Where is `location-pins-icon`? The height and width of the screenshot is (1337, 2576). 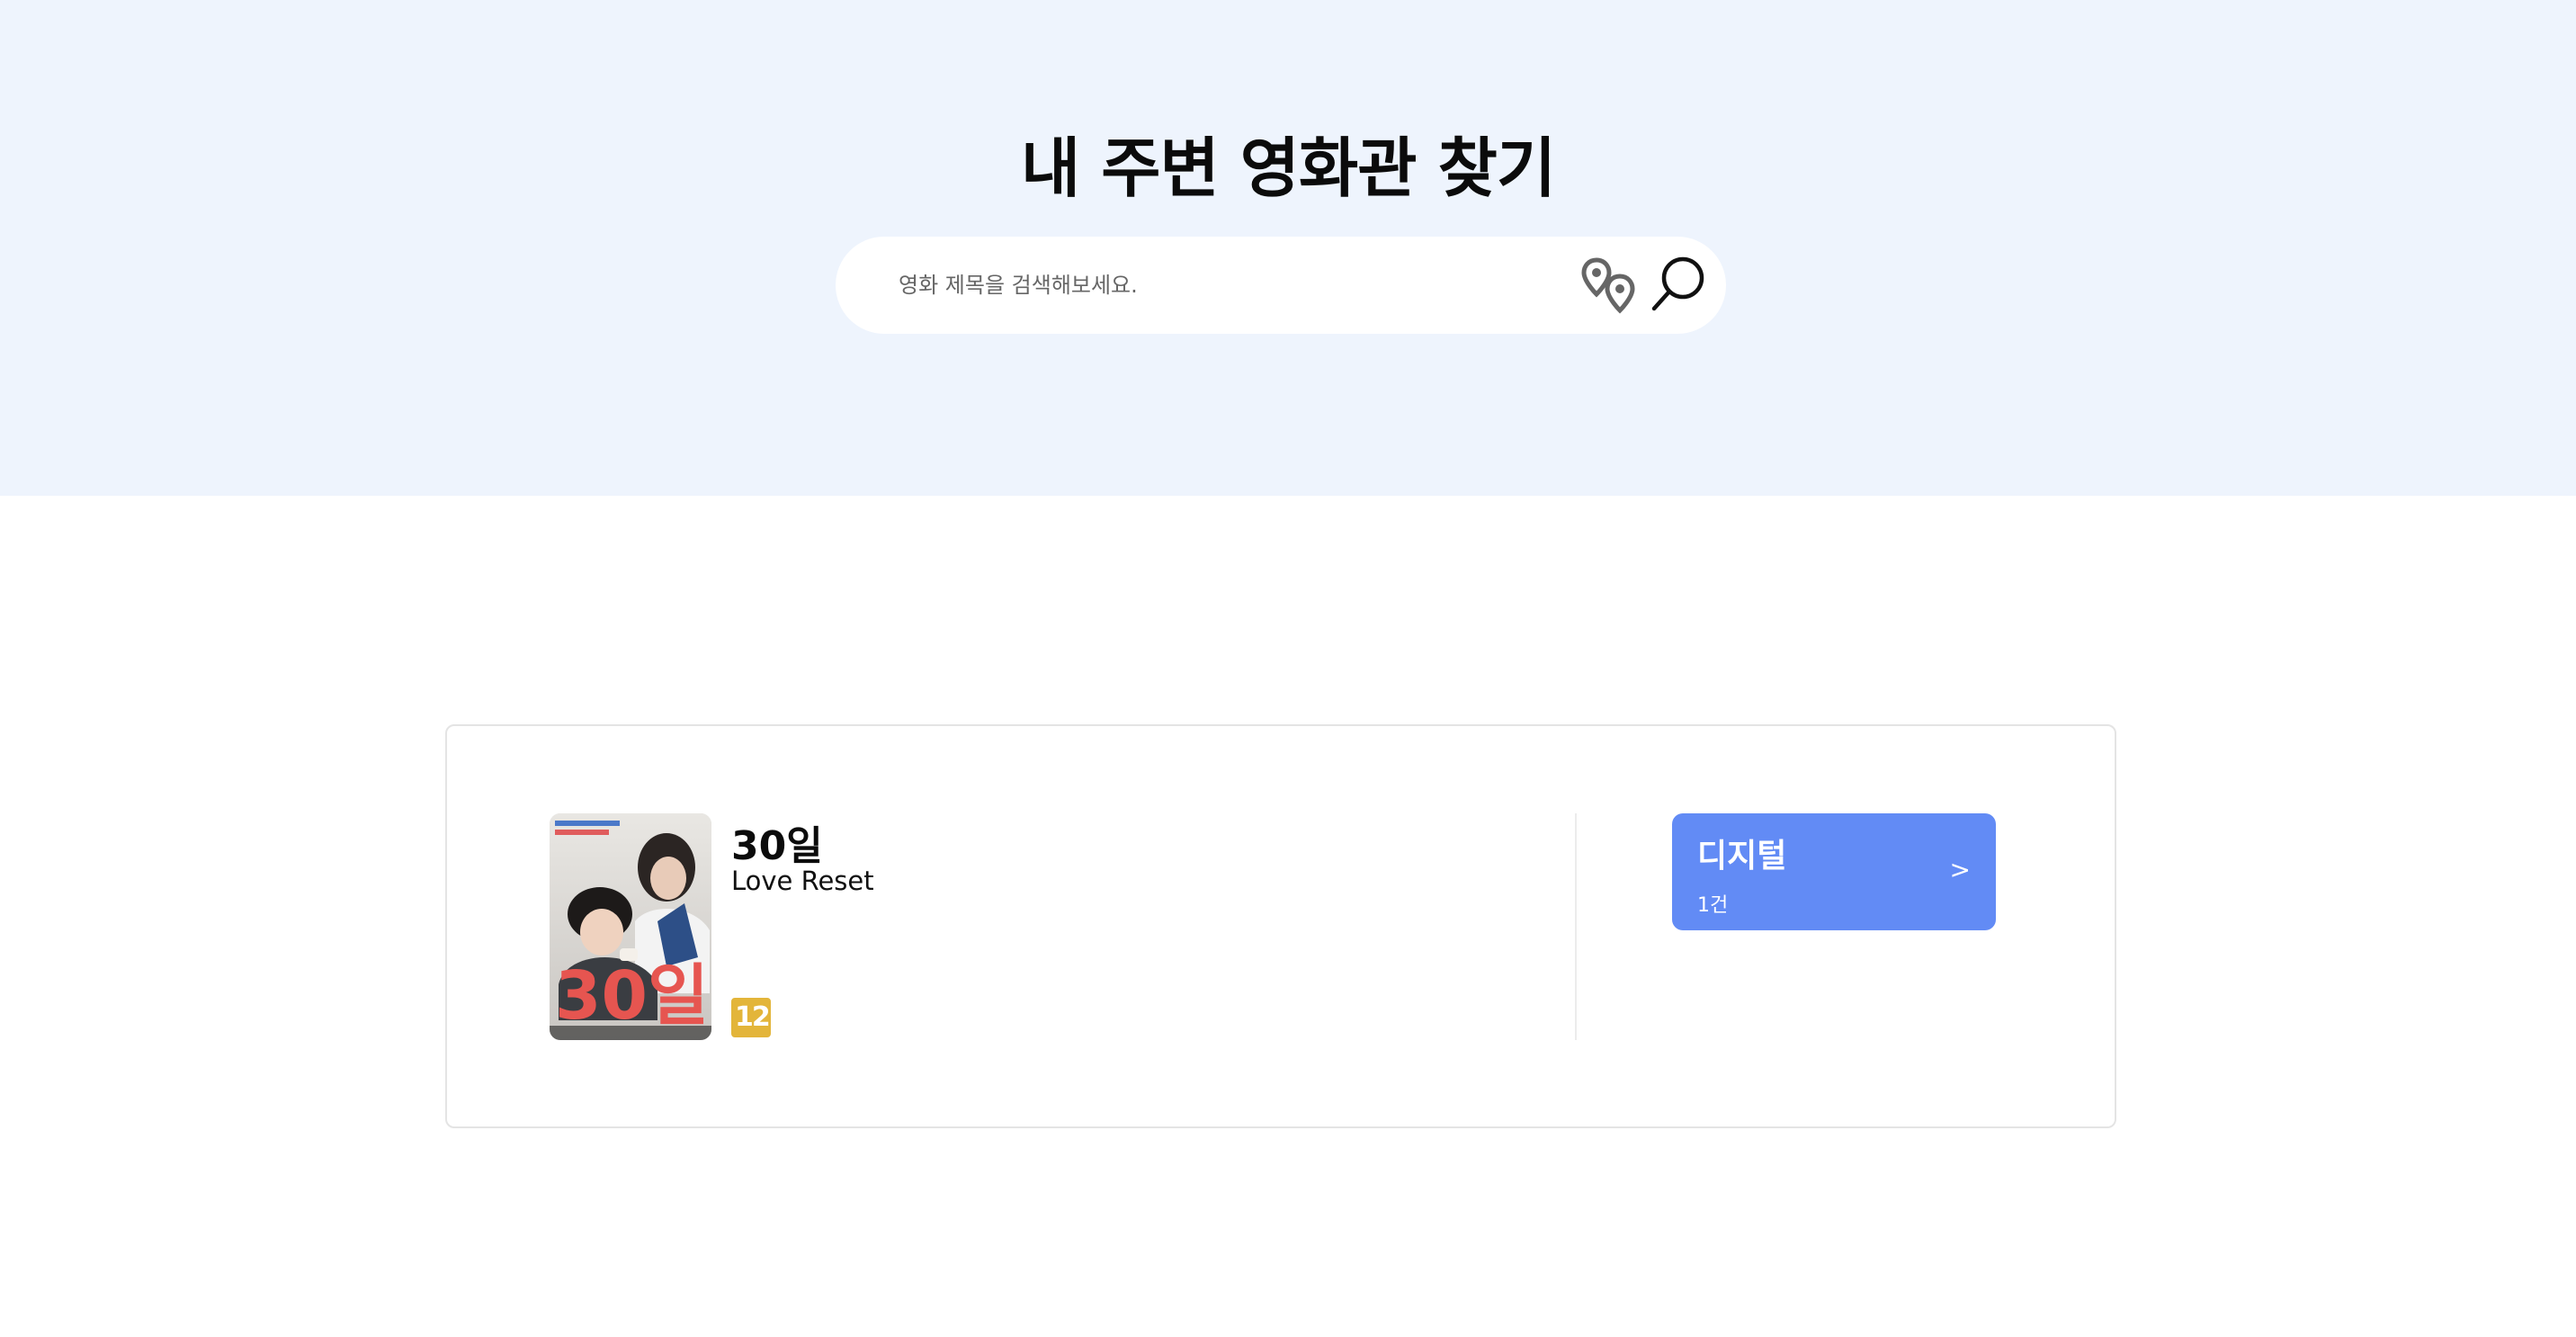
location-pins-icon is located at coordinates (1608, 286).